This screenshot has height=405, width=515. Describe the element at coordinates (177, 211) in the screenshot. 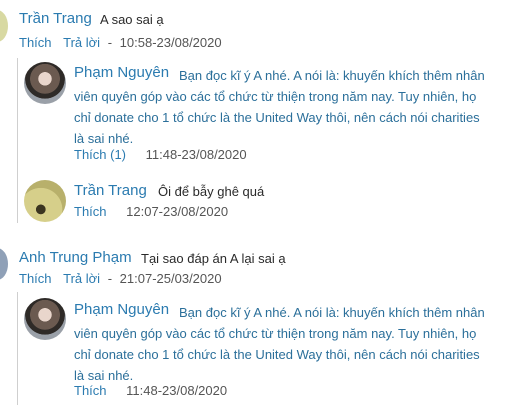

I see `reply-time: 12:07-23/08/2020` at that location.